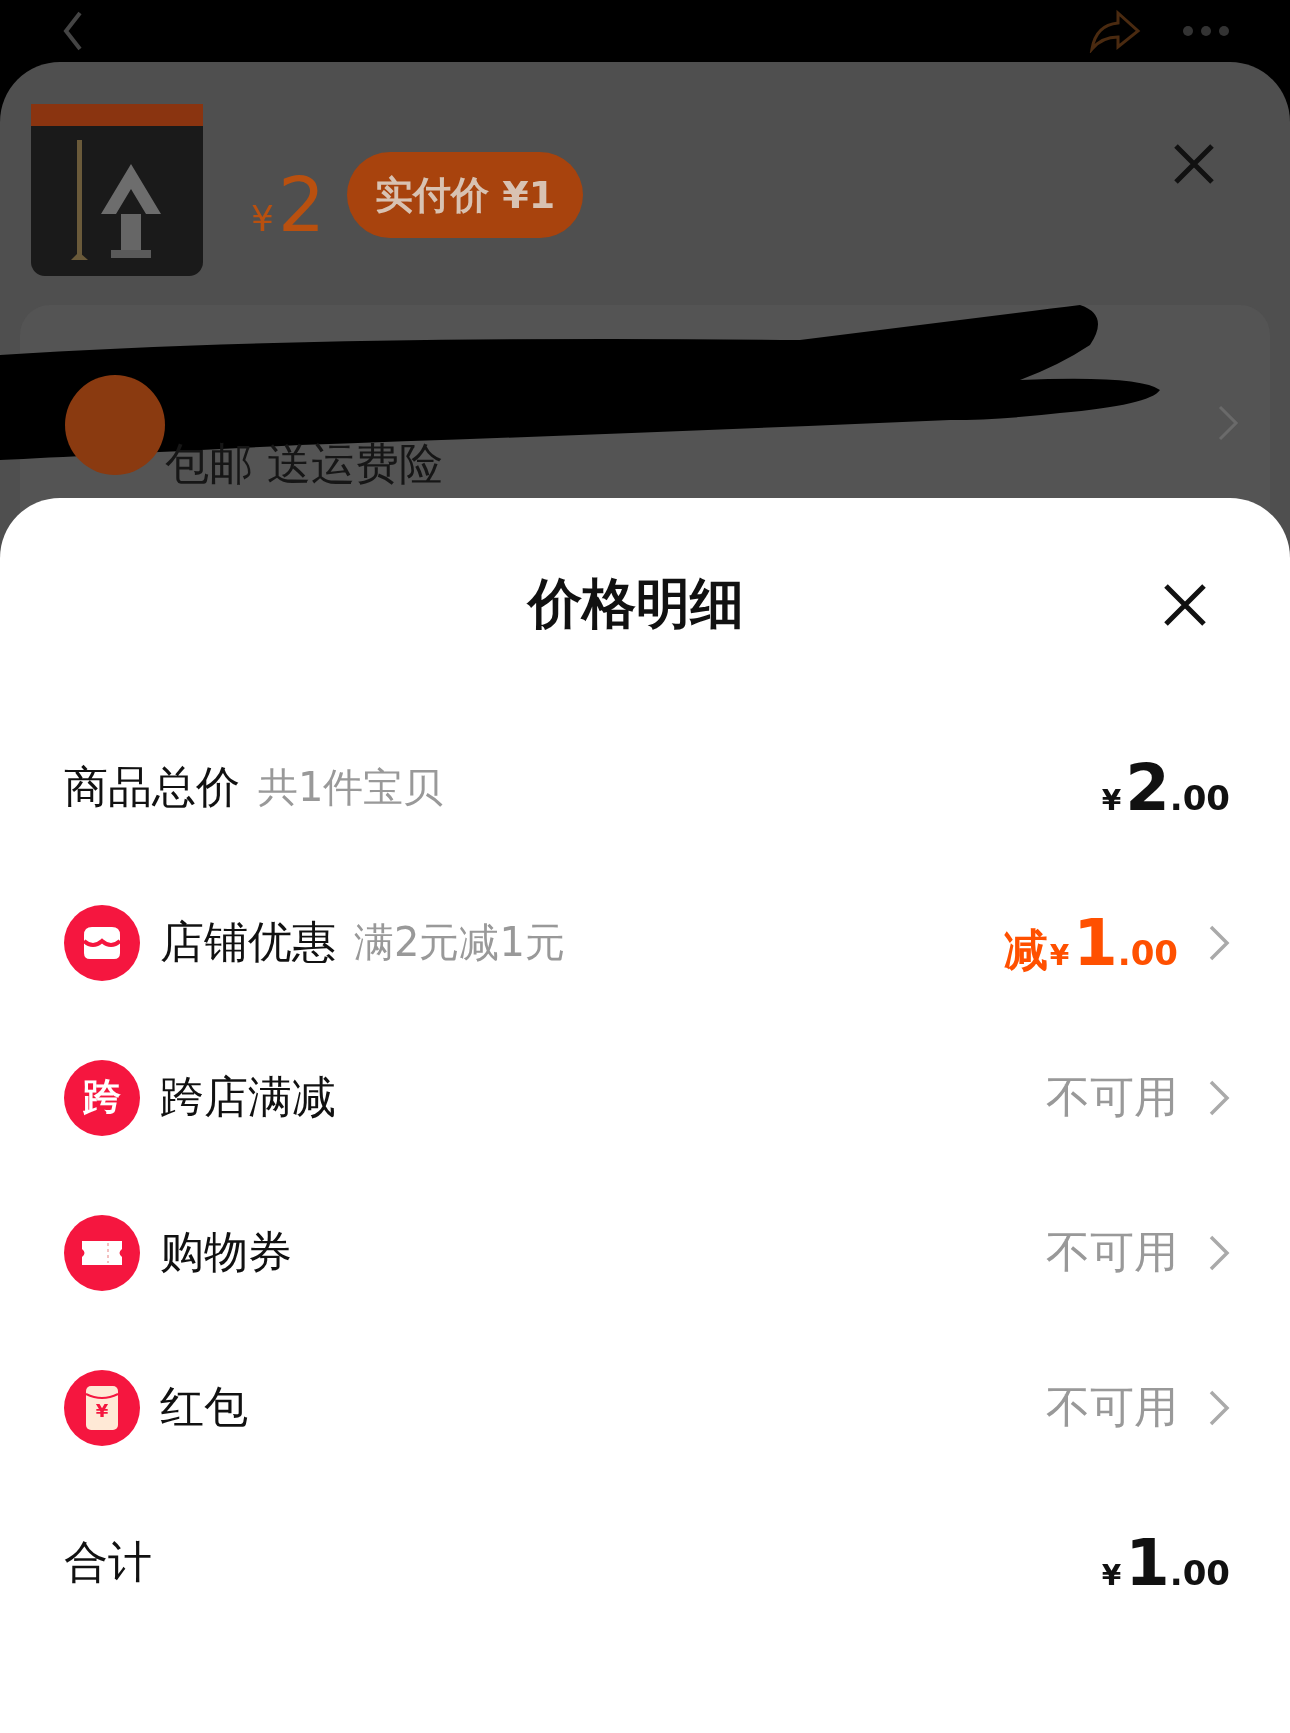  What do you see at coordinates (226, 1252) in the screenshot?
I see `row-label: 购物券` at bounding box center [226, 1252].